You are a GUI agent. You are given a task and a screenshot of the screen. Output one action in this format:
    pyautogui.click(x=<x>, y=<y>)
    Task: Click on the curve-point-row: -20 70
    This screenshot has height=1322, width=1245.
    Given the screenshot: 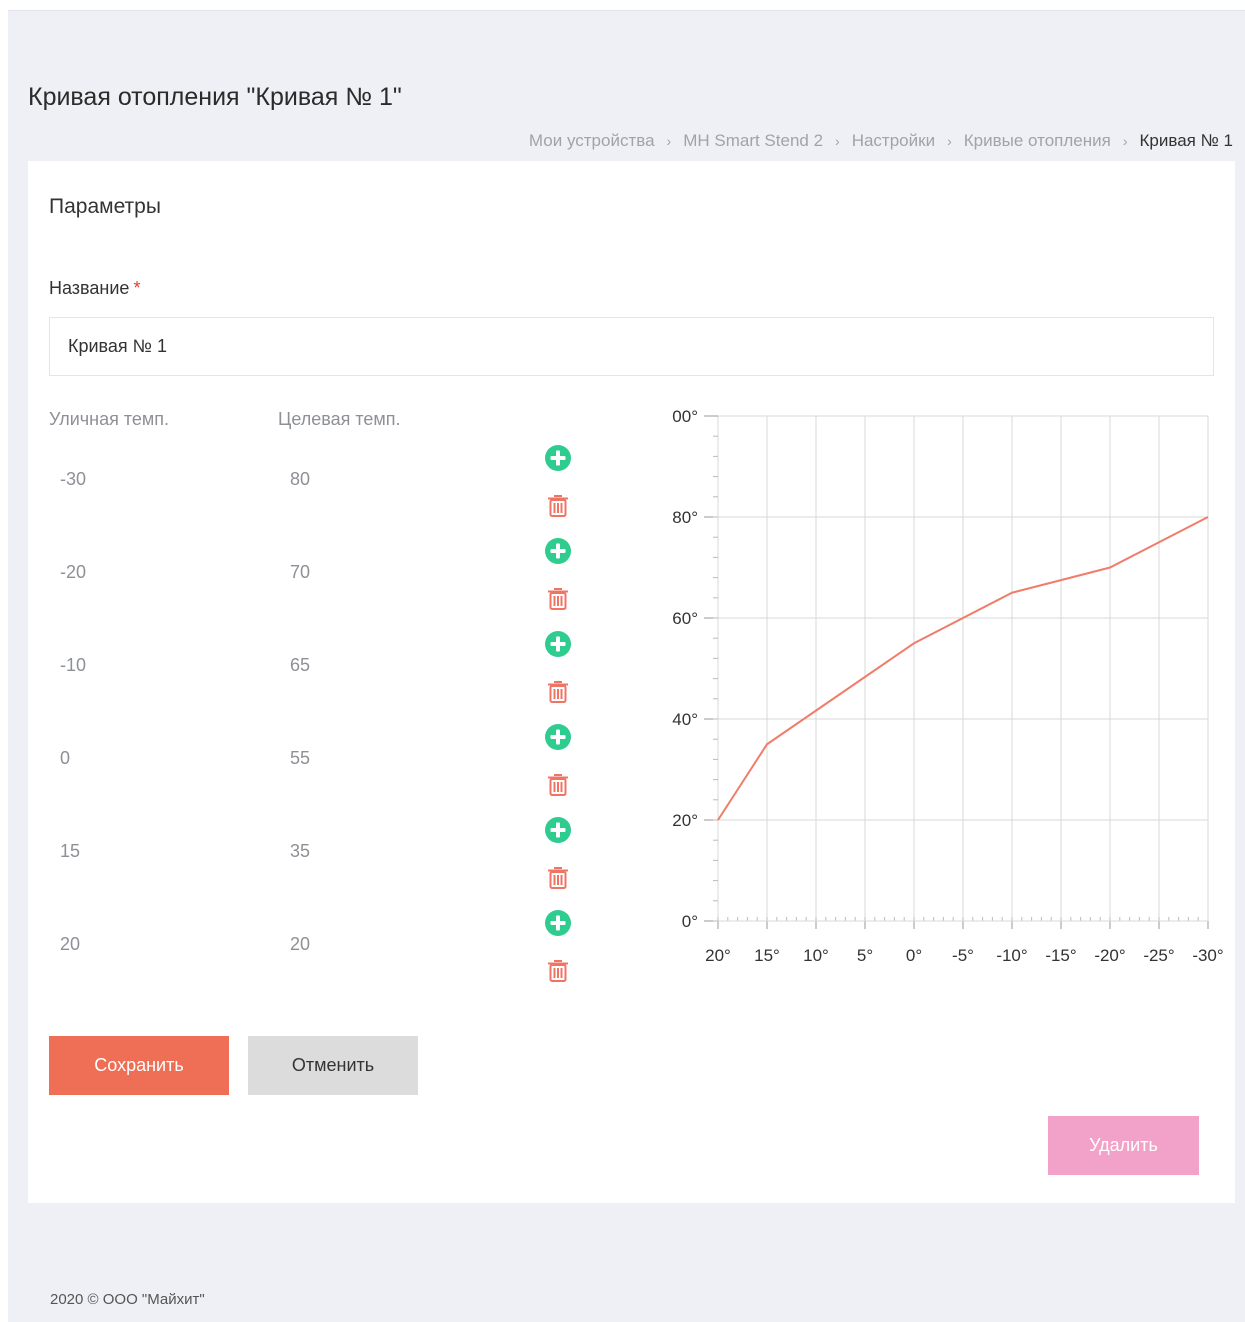 What is the action you would take?
    pyautogui.click(x=278, y=577)
    